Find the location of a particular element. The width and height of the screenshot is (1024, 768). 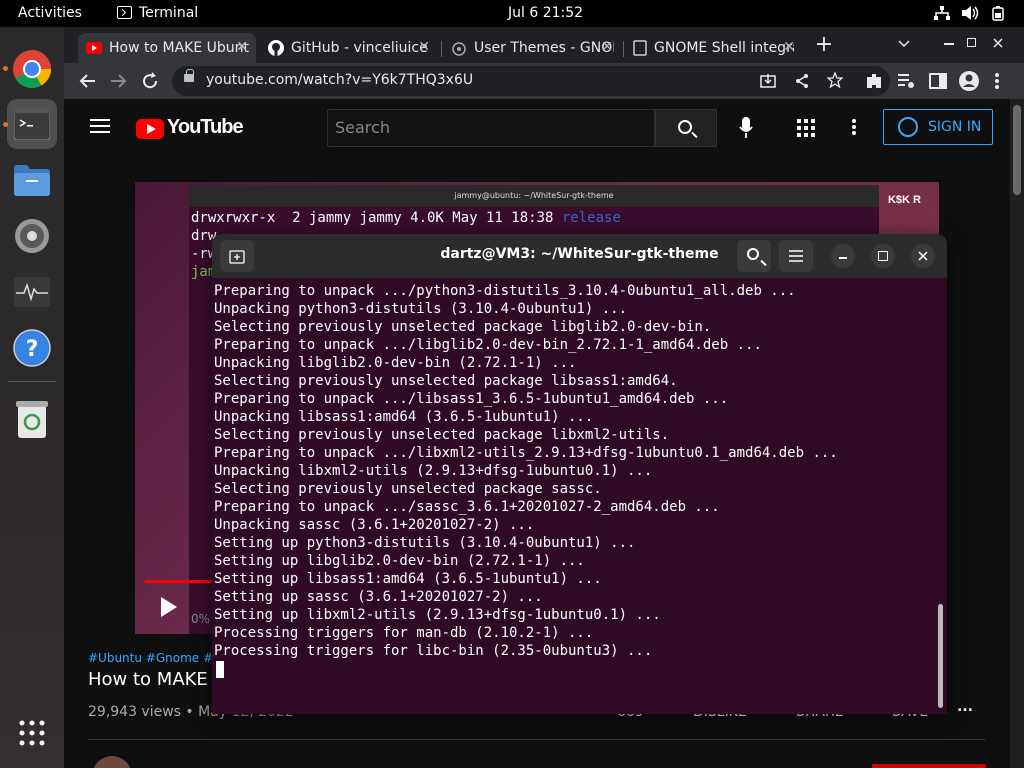

menu-button is located at coordinates (796, 256).